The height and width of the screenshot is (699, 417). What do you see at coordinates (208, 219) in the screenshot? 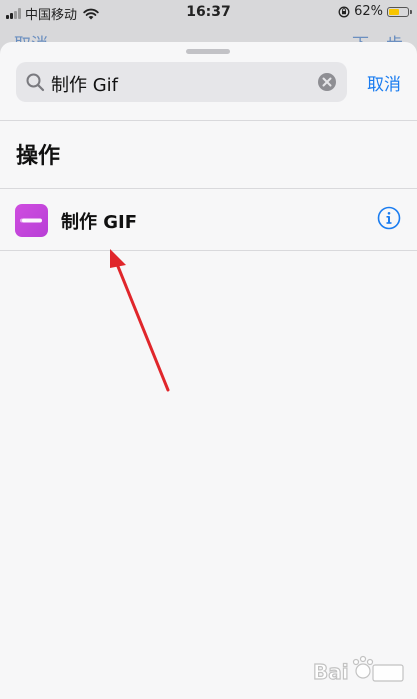
I see `action-row-make-gif: 制作 GIF` at bounding box center [208, 219].